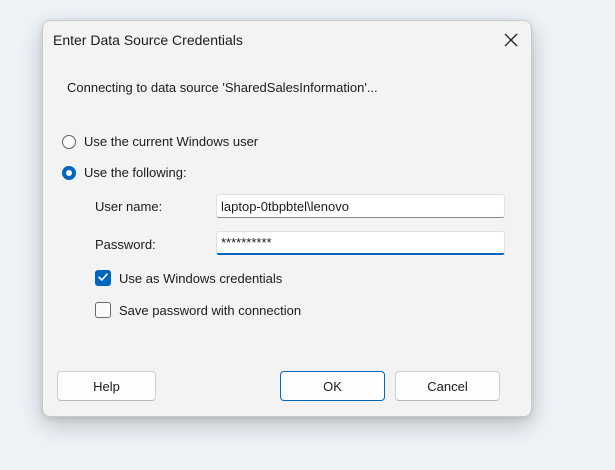 The image size is (615, 470). Describe the element at coordinates (135, 172) in the screenshot. I see `radio-following-label: Use the following:` at that location.